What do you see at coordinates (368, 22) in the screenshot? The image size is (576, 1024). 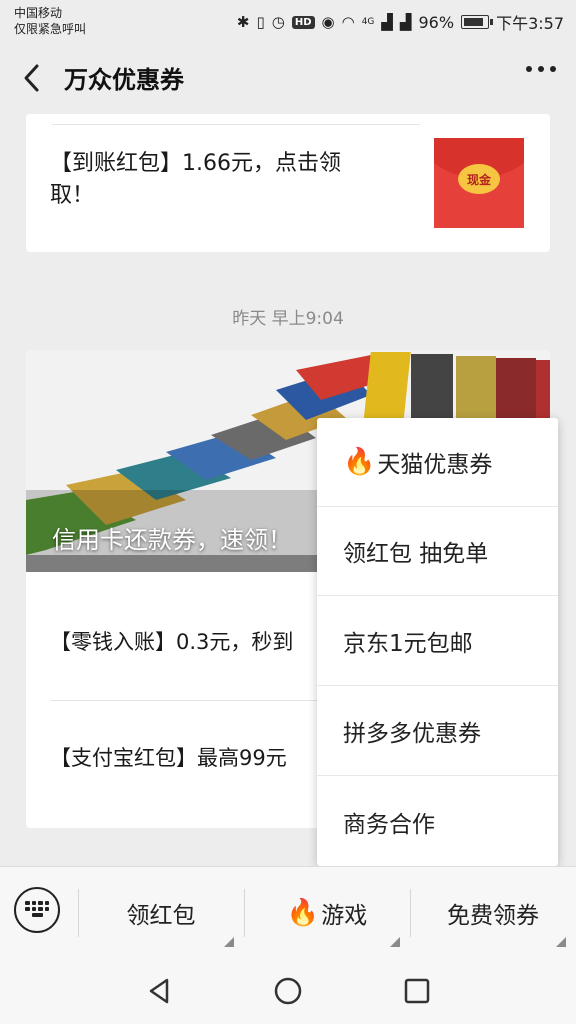 I see `network-type: 4G` at bounding box center [368, 22].